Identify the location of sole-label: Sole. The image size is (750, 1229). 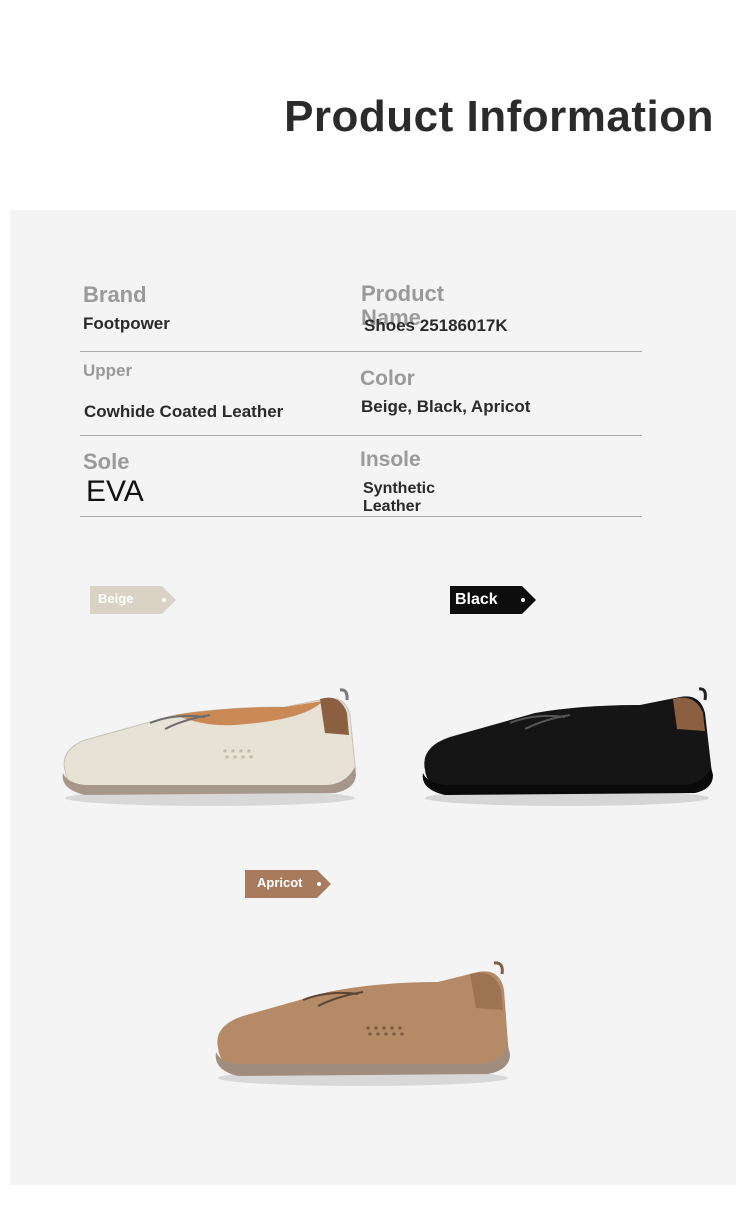
(106, 461).